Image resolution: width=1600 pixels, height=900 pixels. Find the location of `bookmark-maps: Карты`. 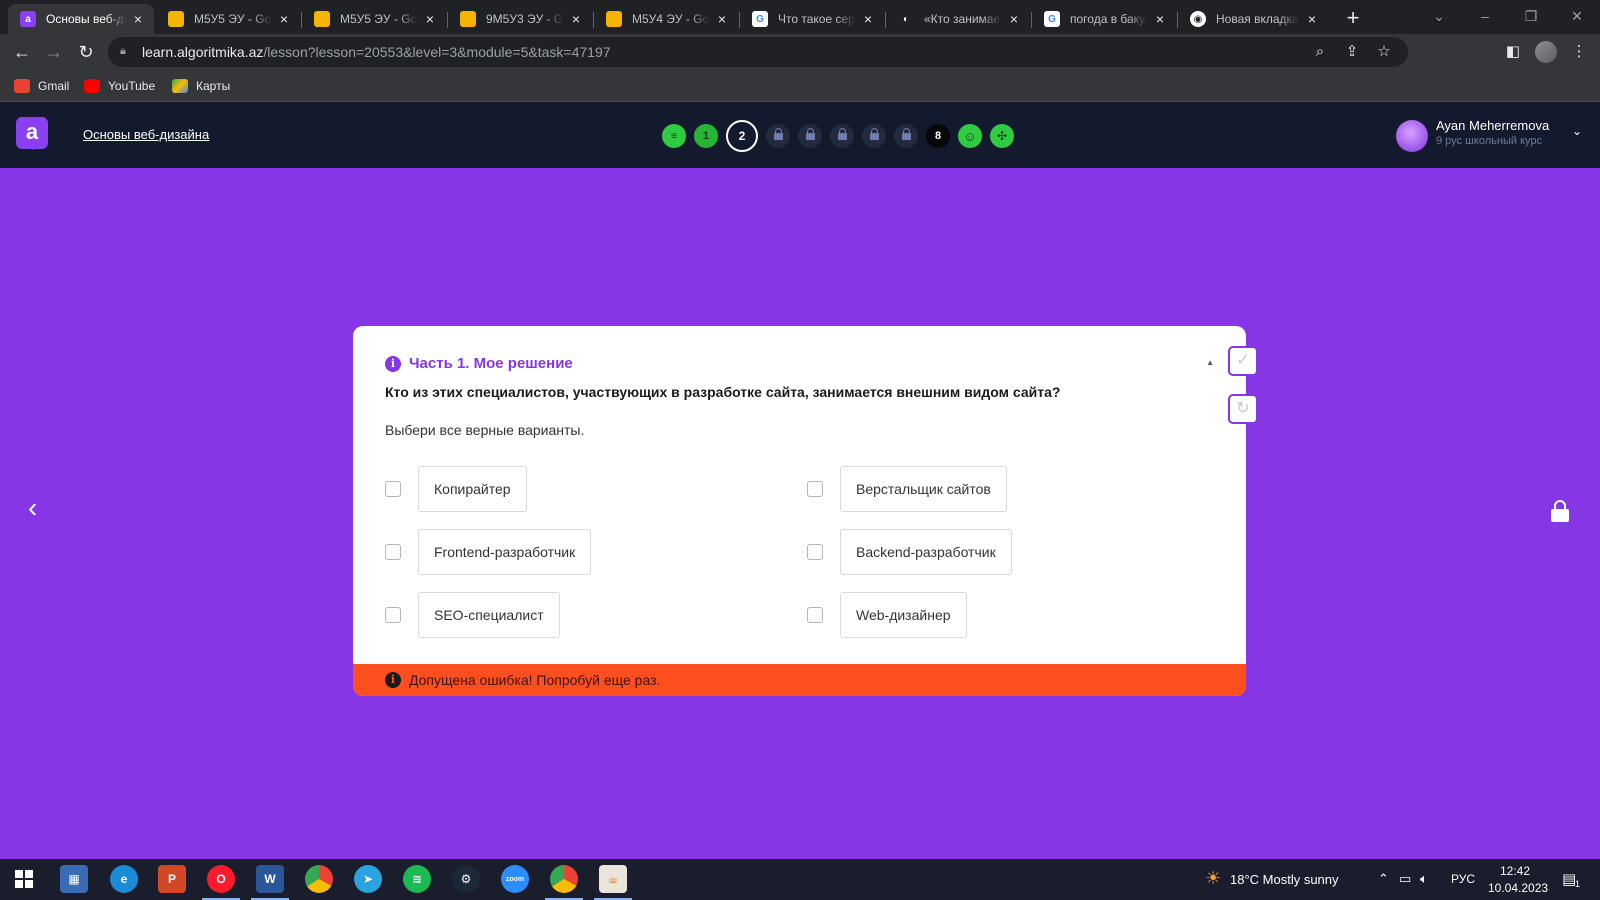

bookmark-maps: Карты is located at coordinates (201, 86).